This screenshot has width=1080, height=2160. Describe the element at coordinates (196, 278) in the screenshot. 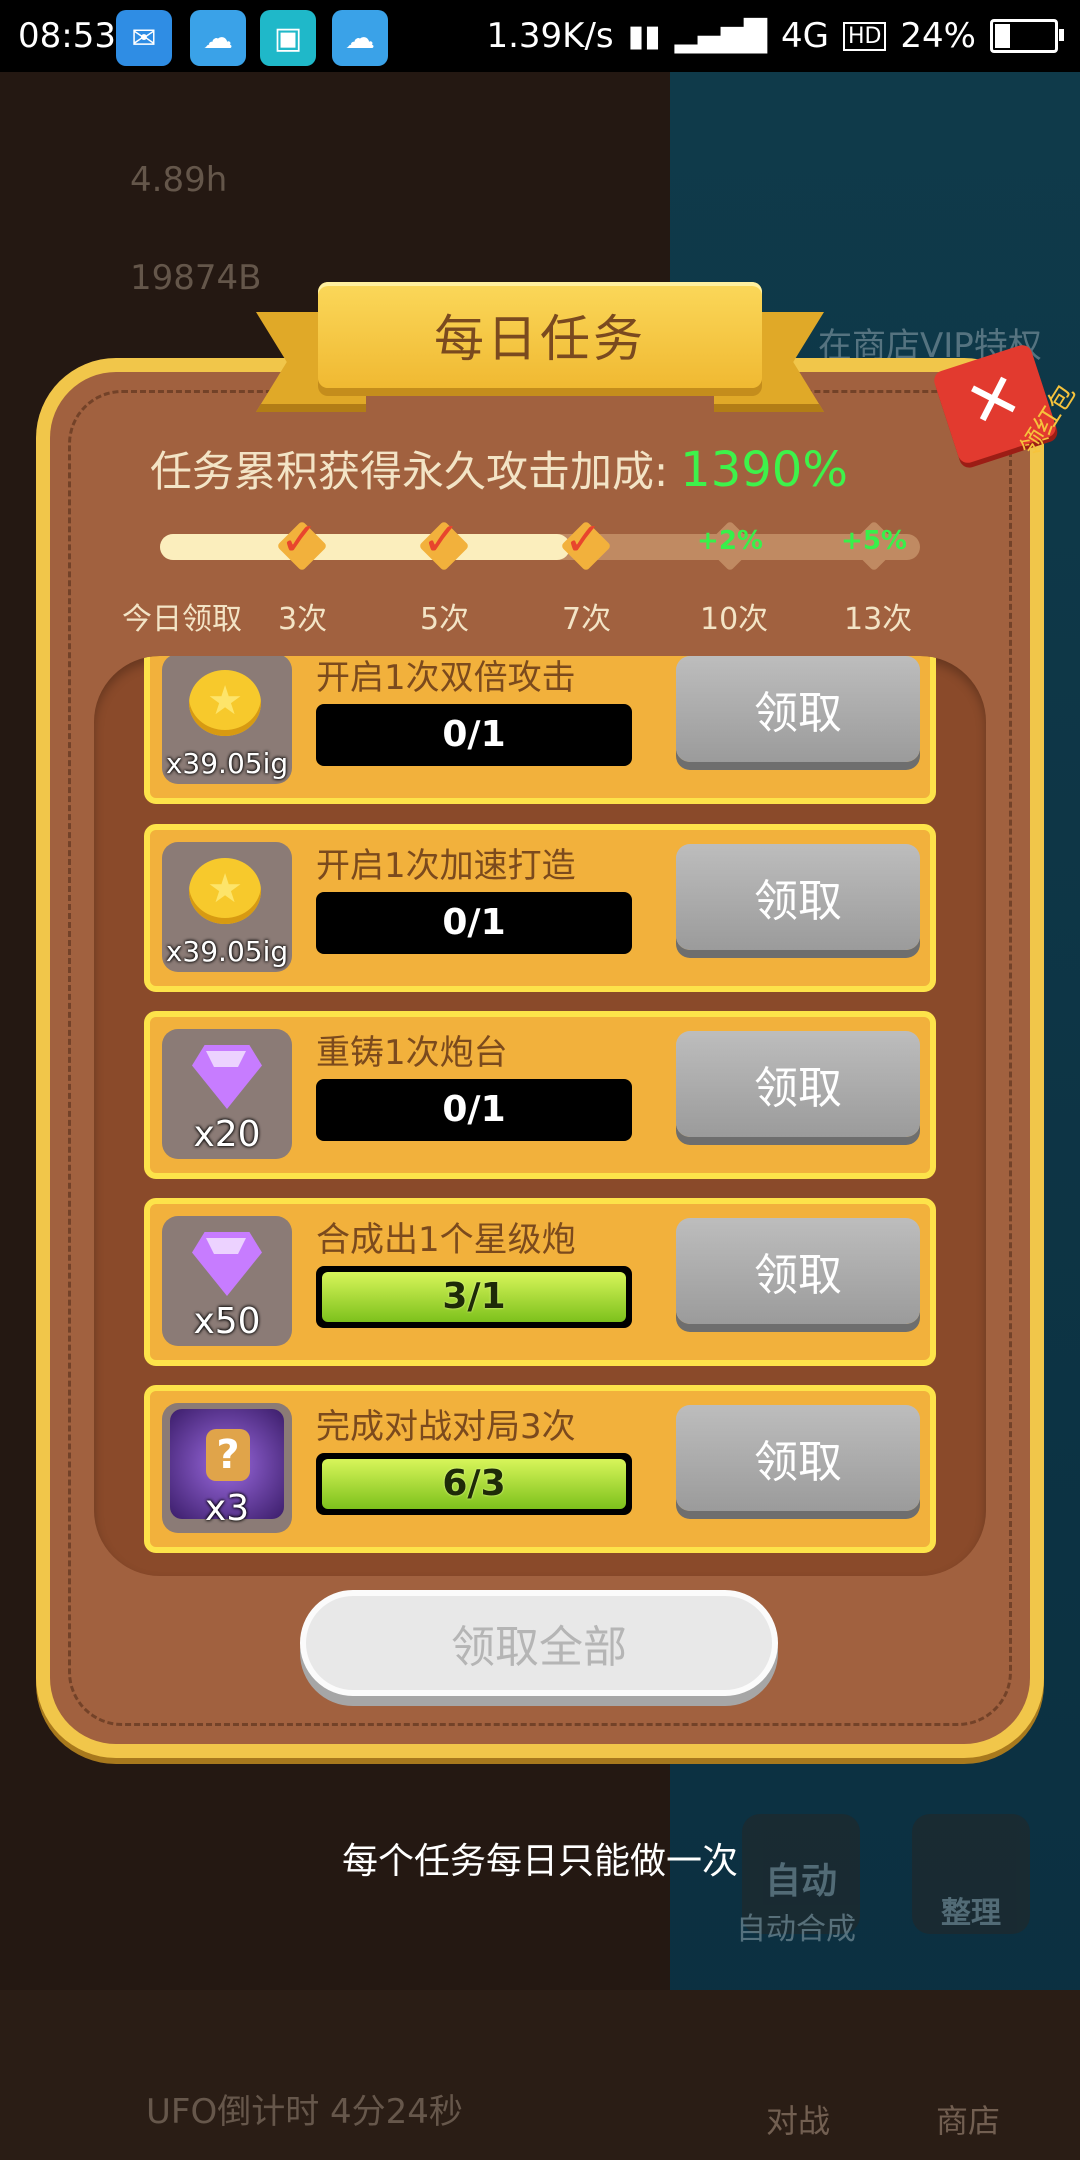

I see `bg-stat-2: 19874B` at that location.